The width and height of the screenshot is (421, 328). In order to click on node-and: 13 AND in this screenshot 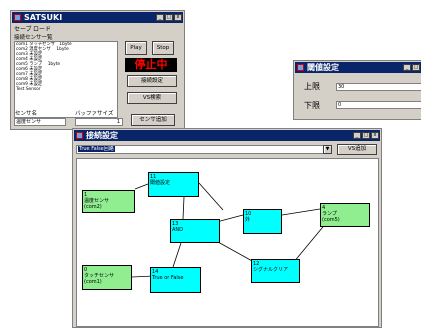, I will do `click(195, 231)`.